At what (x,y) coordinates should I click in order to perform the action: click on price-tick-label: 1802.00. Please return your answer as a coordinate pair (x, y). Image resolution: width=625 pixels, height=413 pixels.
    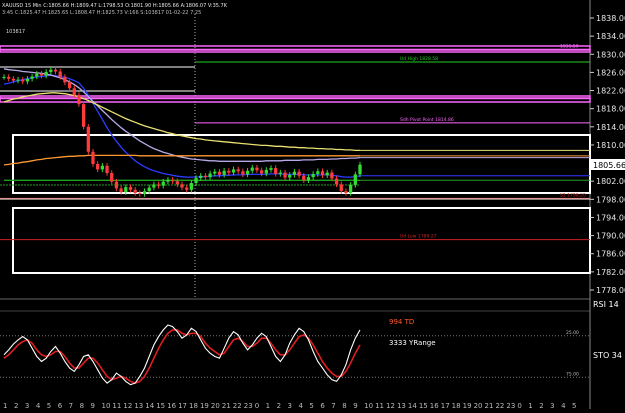
    Looking at the image, I should click on (610, 181).